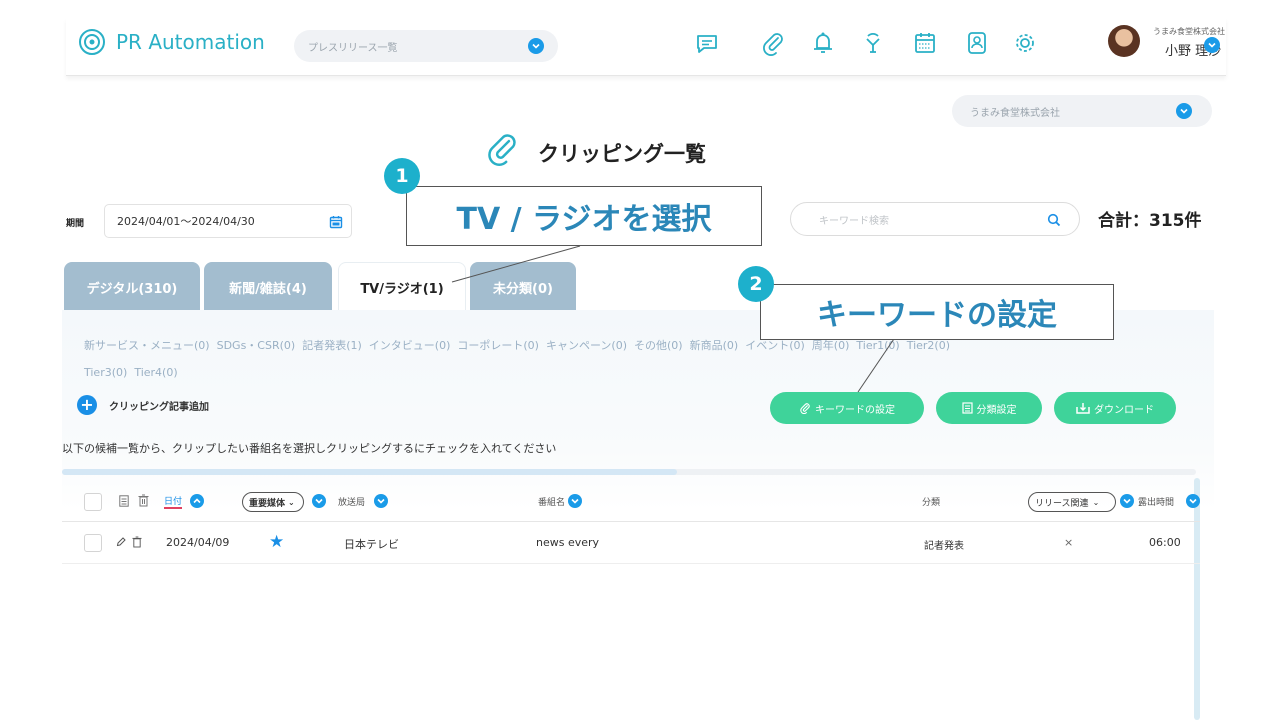 The height and width of the screenshot is (720, 1280). What do you see at coordinates (584, 219) in the screenshot?
I see `callout-tv-radio-text: TV / ラジオを選択` at bounding box center [584, 219].